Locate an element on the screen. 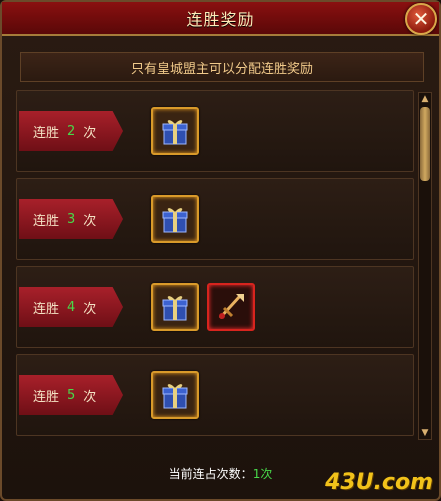 This screenshot has height=501, width=441. reward-row: 连胜 2 次 is located at coordinates (215, 131).